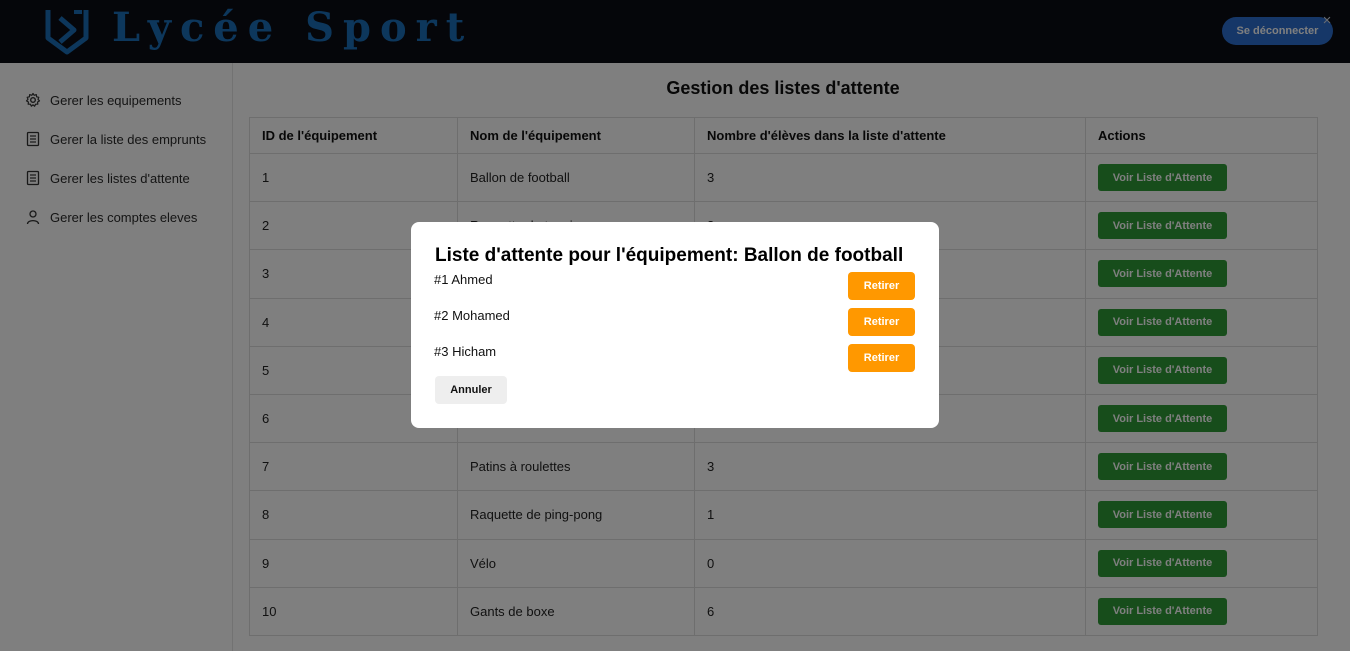 This screenshot has width=1350, height=651. Describe the element at coordinates (463, 279) in the screenshot. I see `waitlist-entry: #1 Ahmed` at that location.